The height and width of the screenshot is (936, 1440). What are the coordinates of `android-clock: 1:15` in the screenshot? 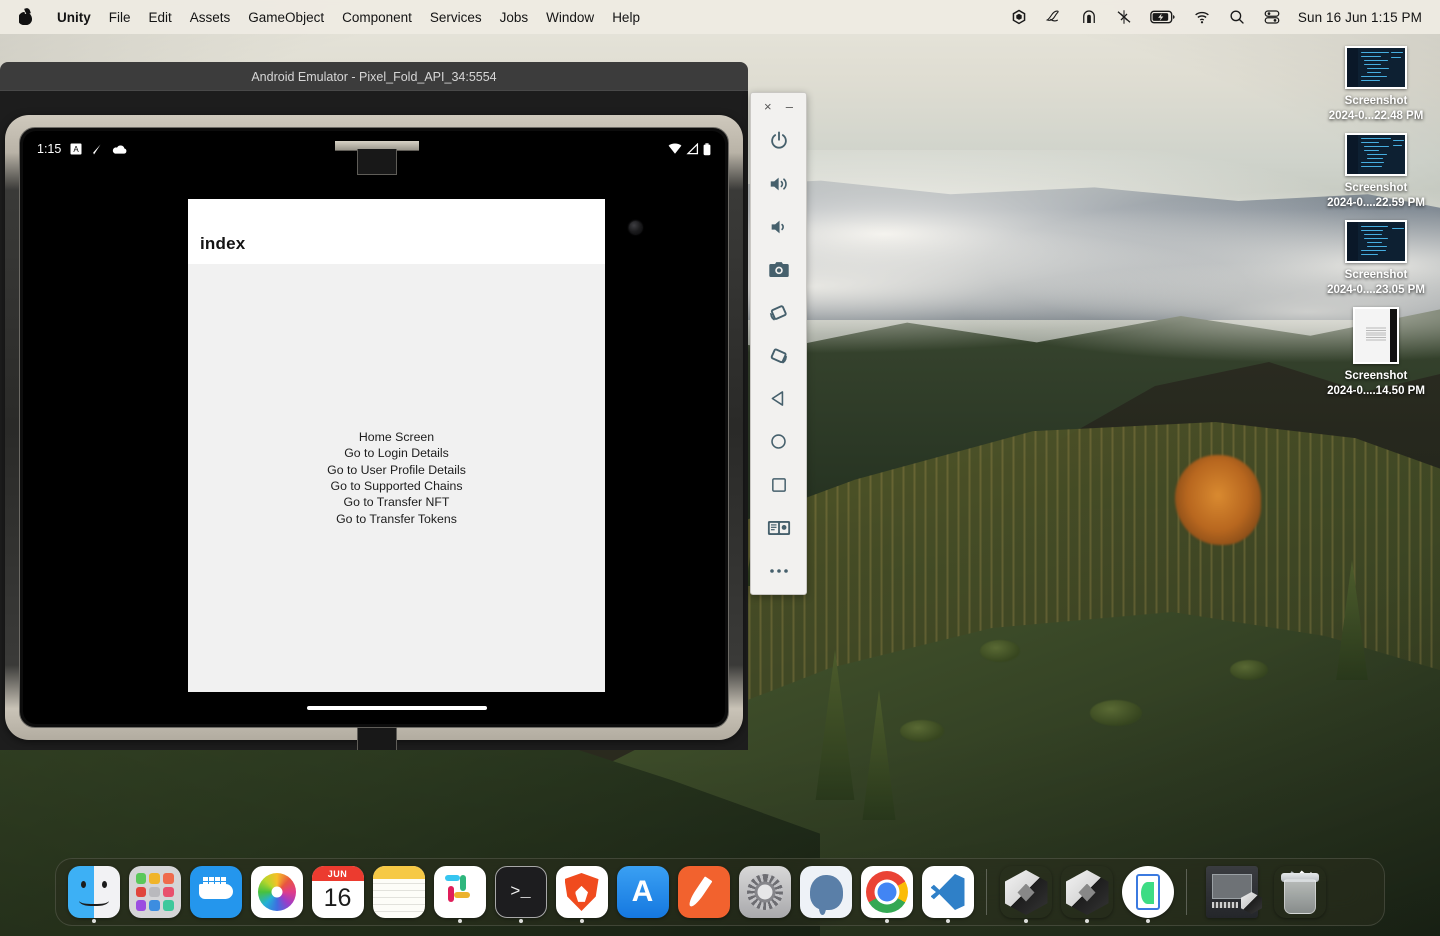 It's located at (49, 149).